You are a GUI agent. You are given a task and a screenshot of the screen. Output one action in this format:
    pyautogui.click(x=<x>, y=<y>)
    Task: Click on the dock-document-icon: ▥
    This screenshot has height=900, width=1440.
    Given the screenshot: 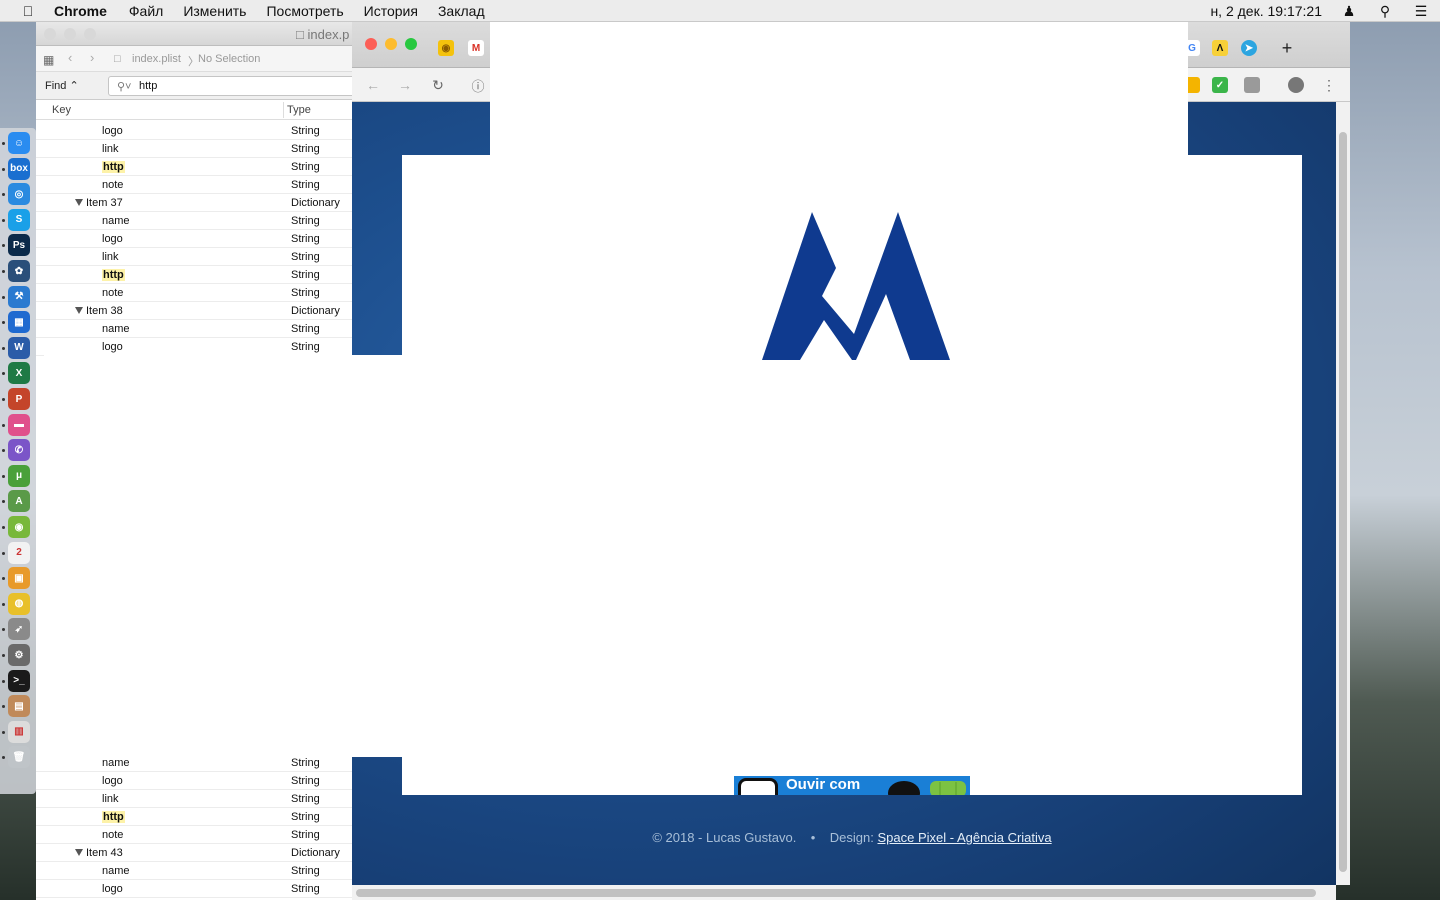 What is the action you would take?
    pyautogui.click(x=19, y=731)
    